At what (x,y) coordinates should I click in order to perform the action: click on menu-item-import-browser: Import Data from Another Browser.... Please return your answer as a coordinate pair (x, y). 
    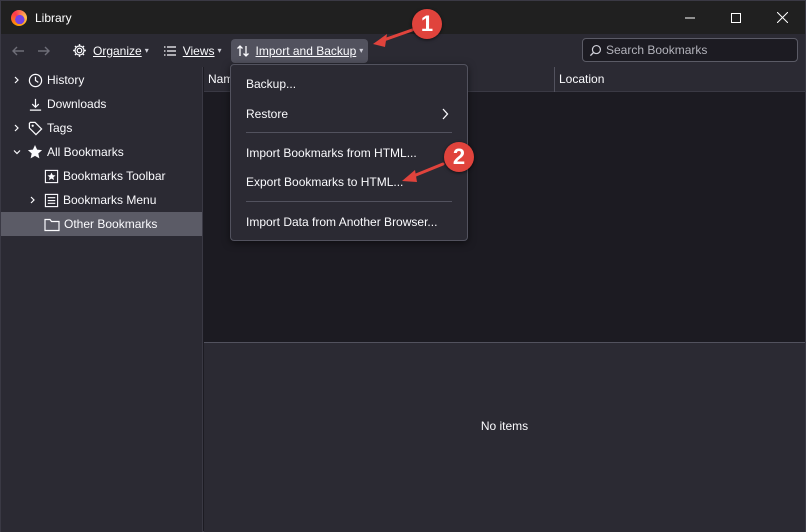
    Looking at the image, I should click on (349, 222).